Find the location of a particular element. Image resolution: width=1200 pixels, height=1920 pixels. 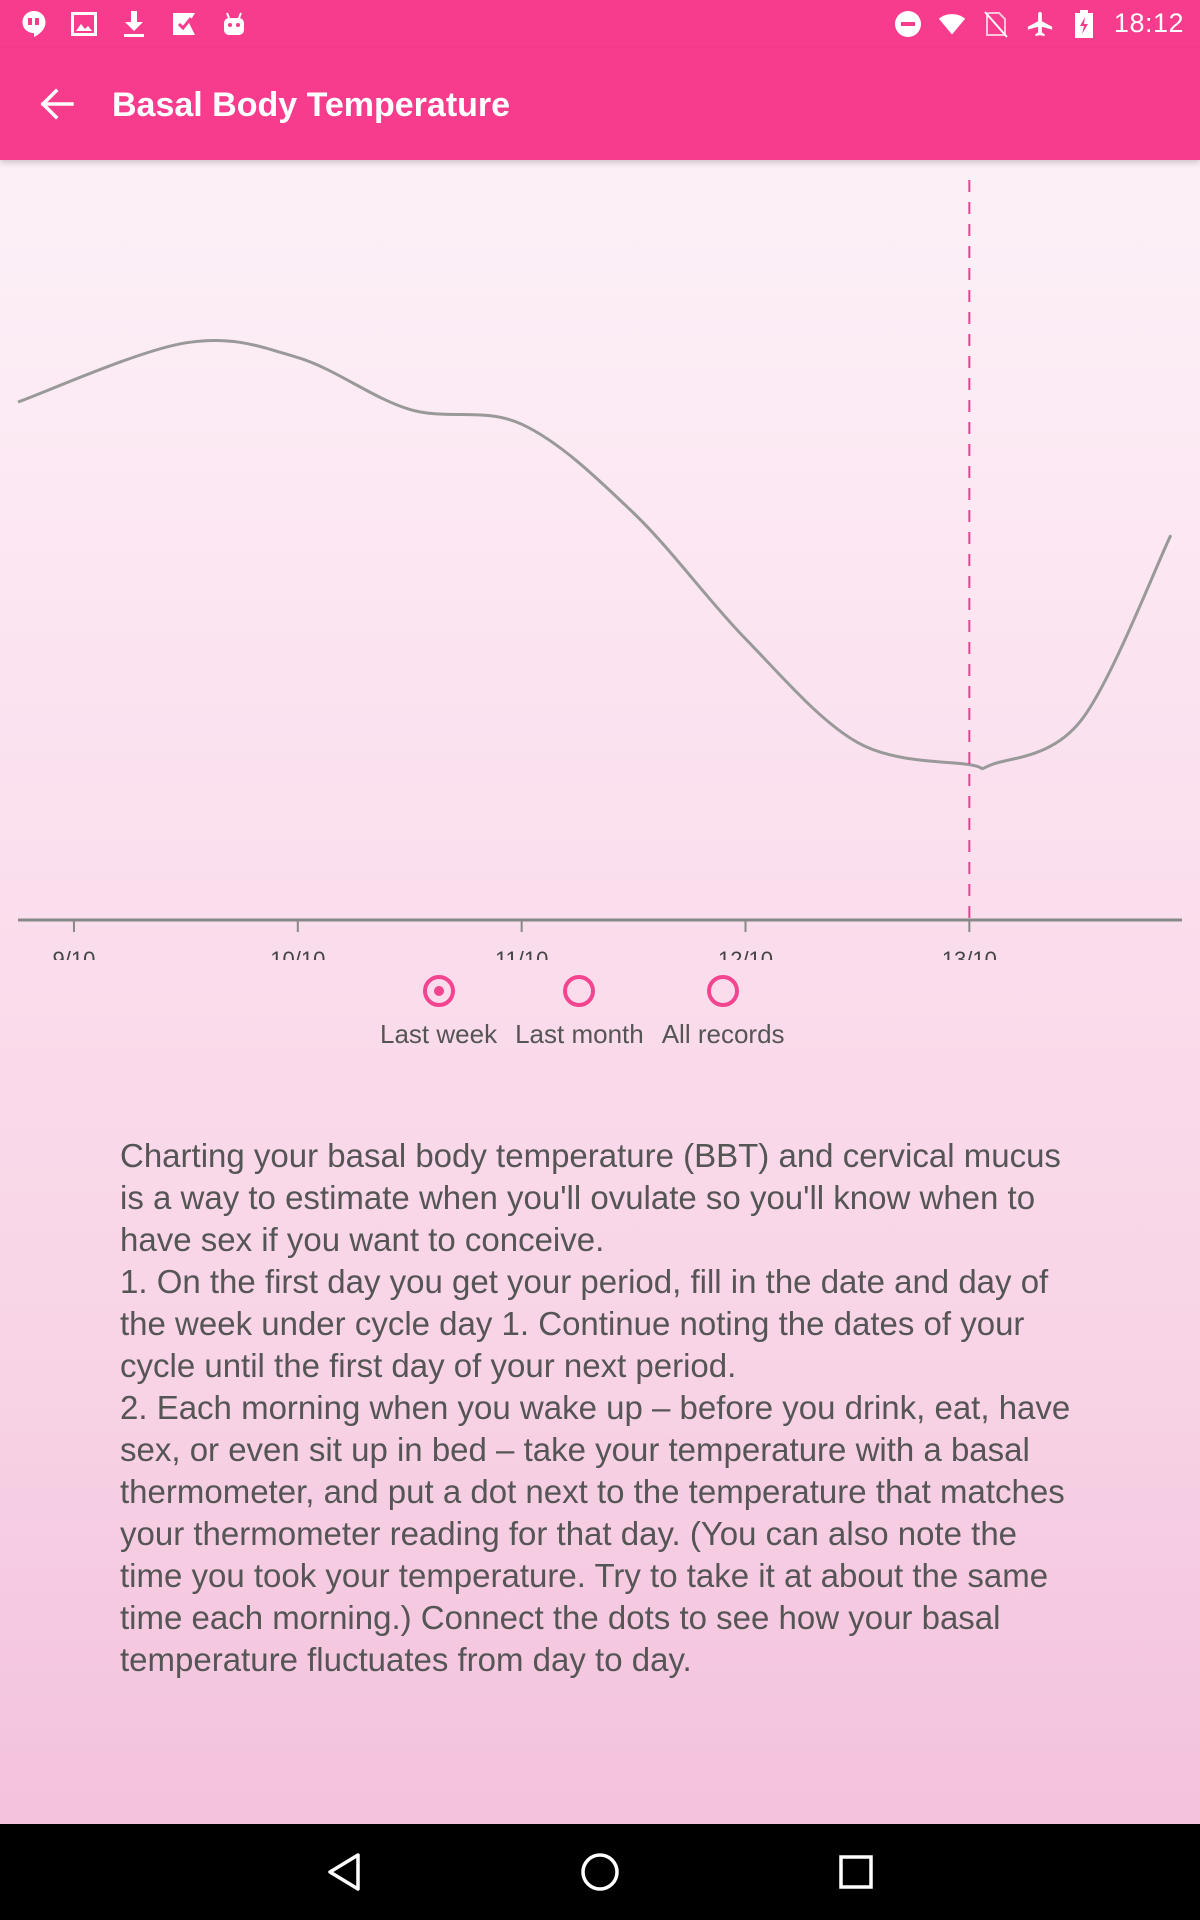

x-tick-label: 10/10 is located at coordinates (297, 953).